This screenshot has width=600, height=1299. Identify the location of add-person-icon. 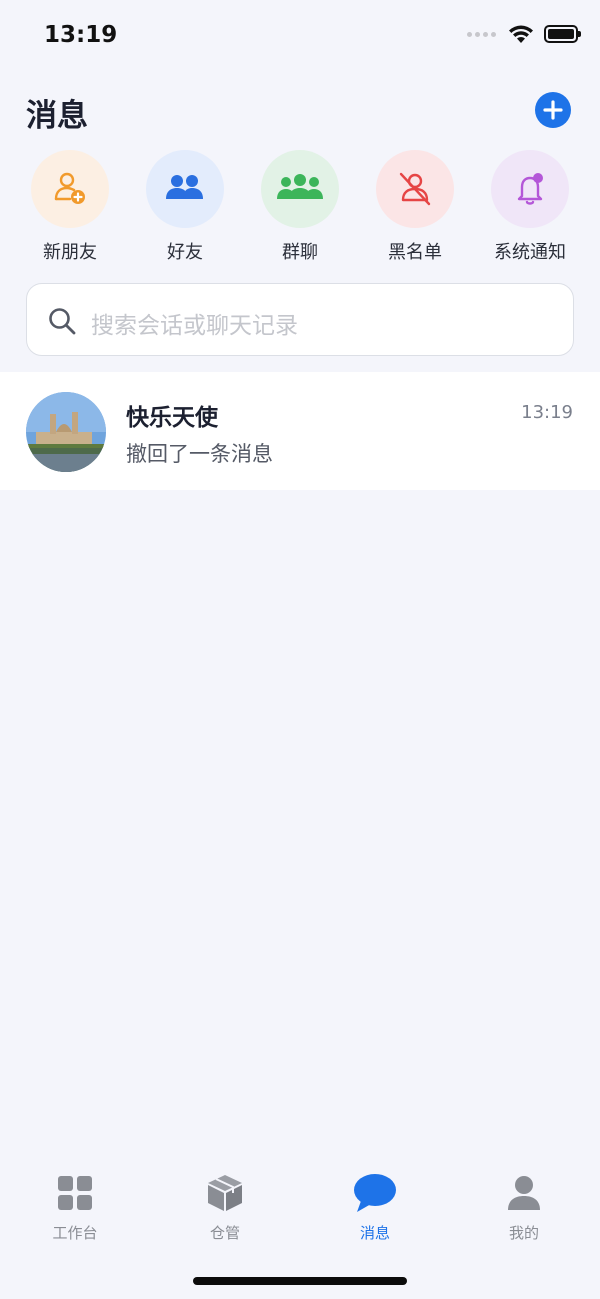
(69, 188).